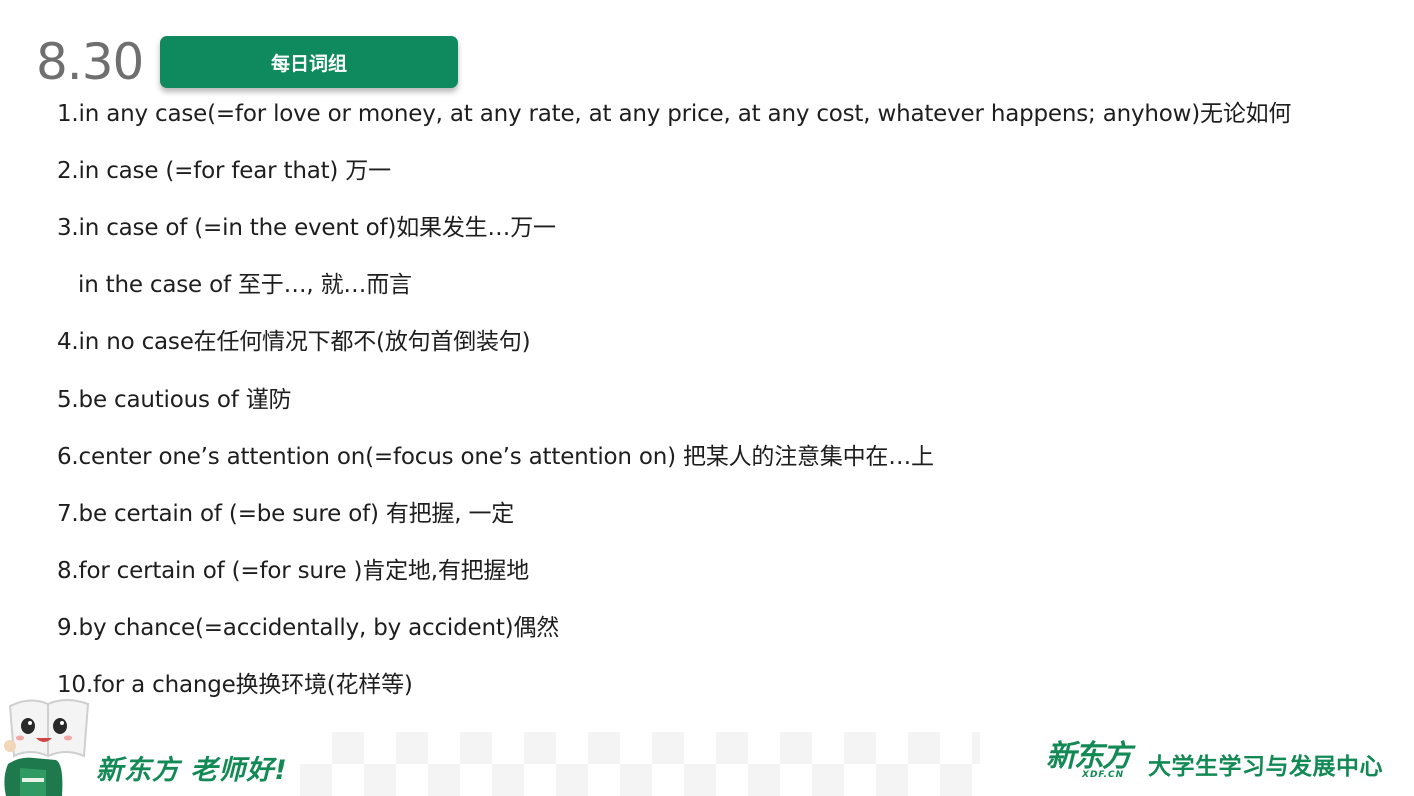  Describe the element at coordinates (192, 770) in the screenshot. I see `slogan-text: 新东方 老师好!` at that location.